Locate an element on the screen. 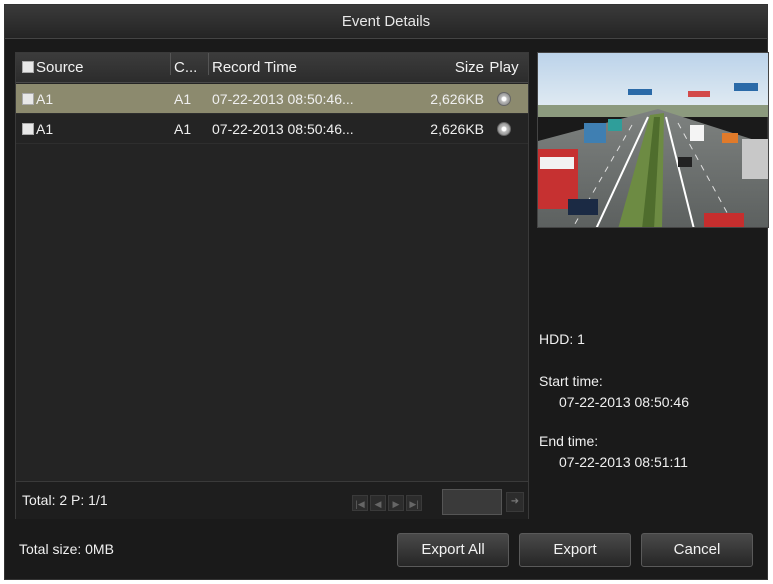  start-time-label: Start time: is located at coordinates (571, 381).